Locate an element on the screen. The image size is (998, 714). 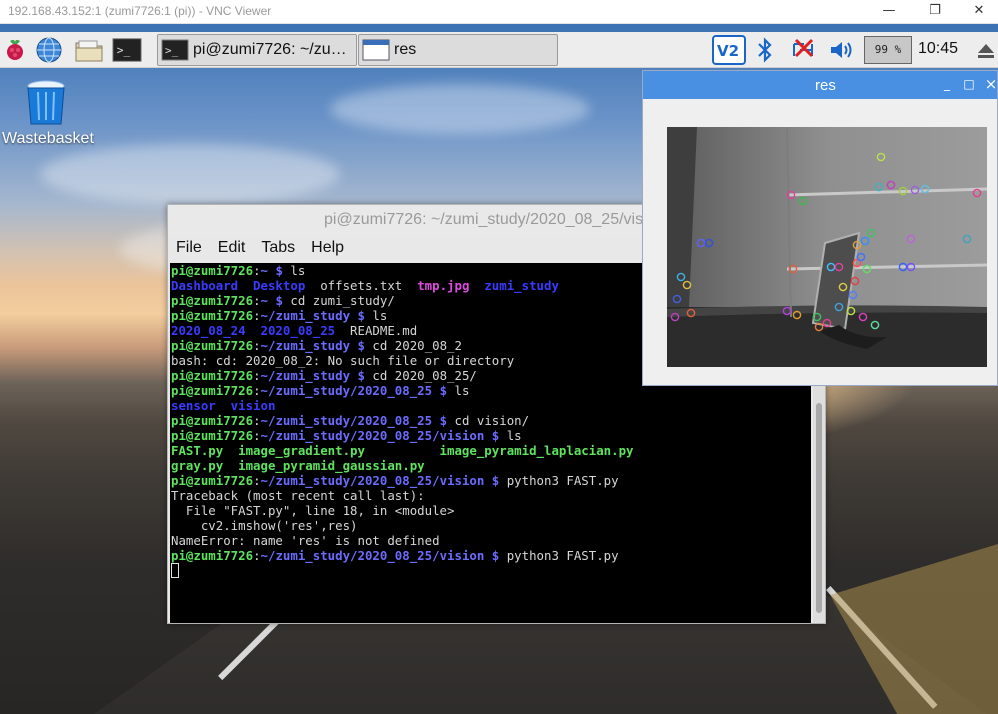
terminal-line: gray.py image_pyramid_gaussian.py is located at coordinates (491, 465).